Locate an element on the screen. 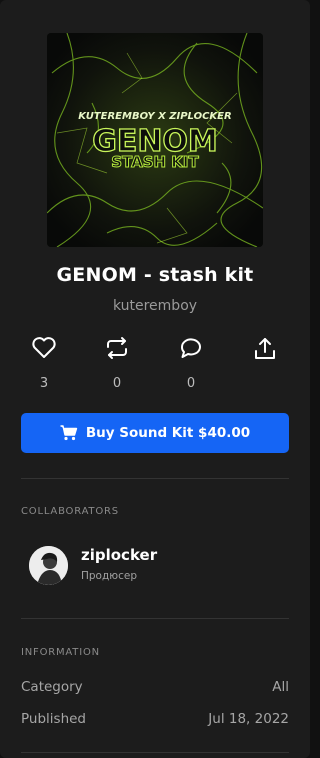 The width and height of the screenshot is (320, 758). like-button: 3 is located at coordinates (44, 364).